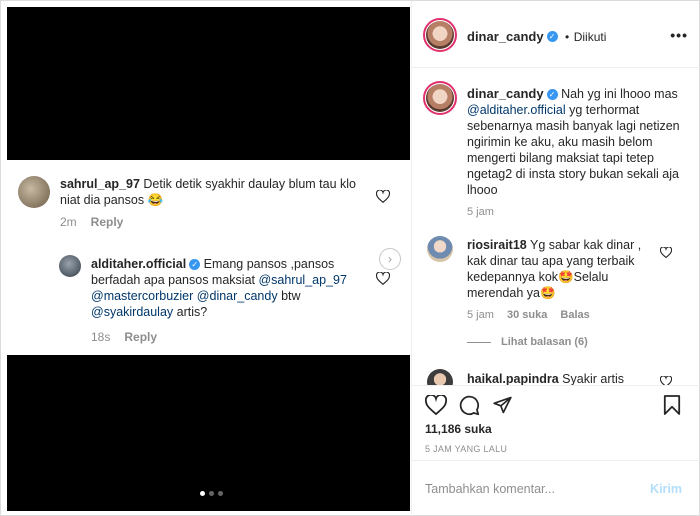 The height and width of the screenshot is (516, 700). Describe the element at coordinates (679, 35) in the screenshot. I see `more-options-icon: •••` at that location.